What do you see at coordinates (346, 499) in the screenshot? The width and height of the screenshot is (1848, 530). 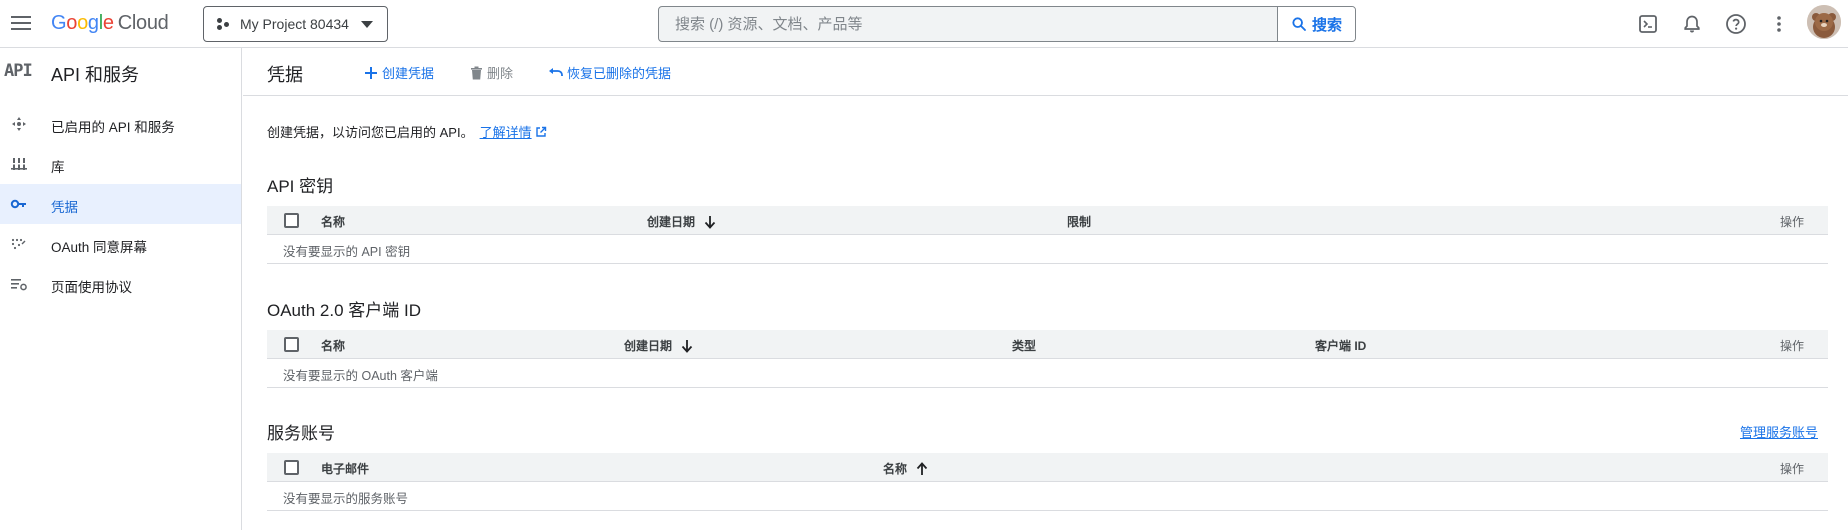 I see `empty-message: 没有要显示的服务账号` at bounding box center [346, 499].